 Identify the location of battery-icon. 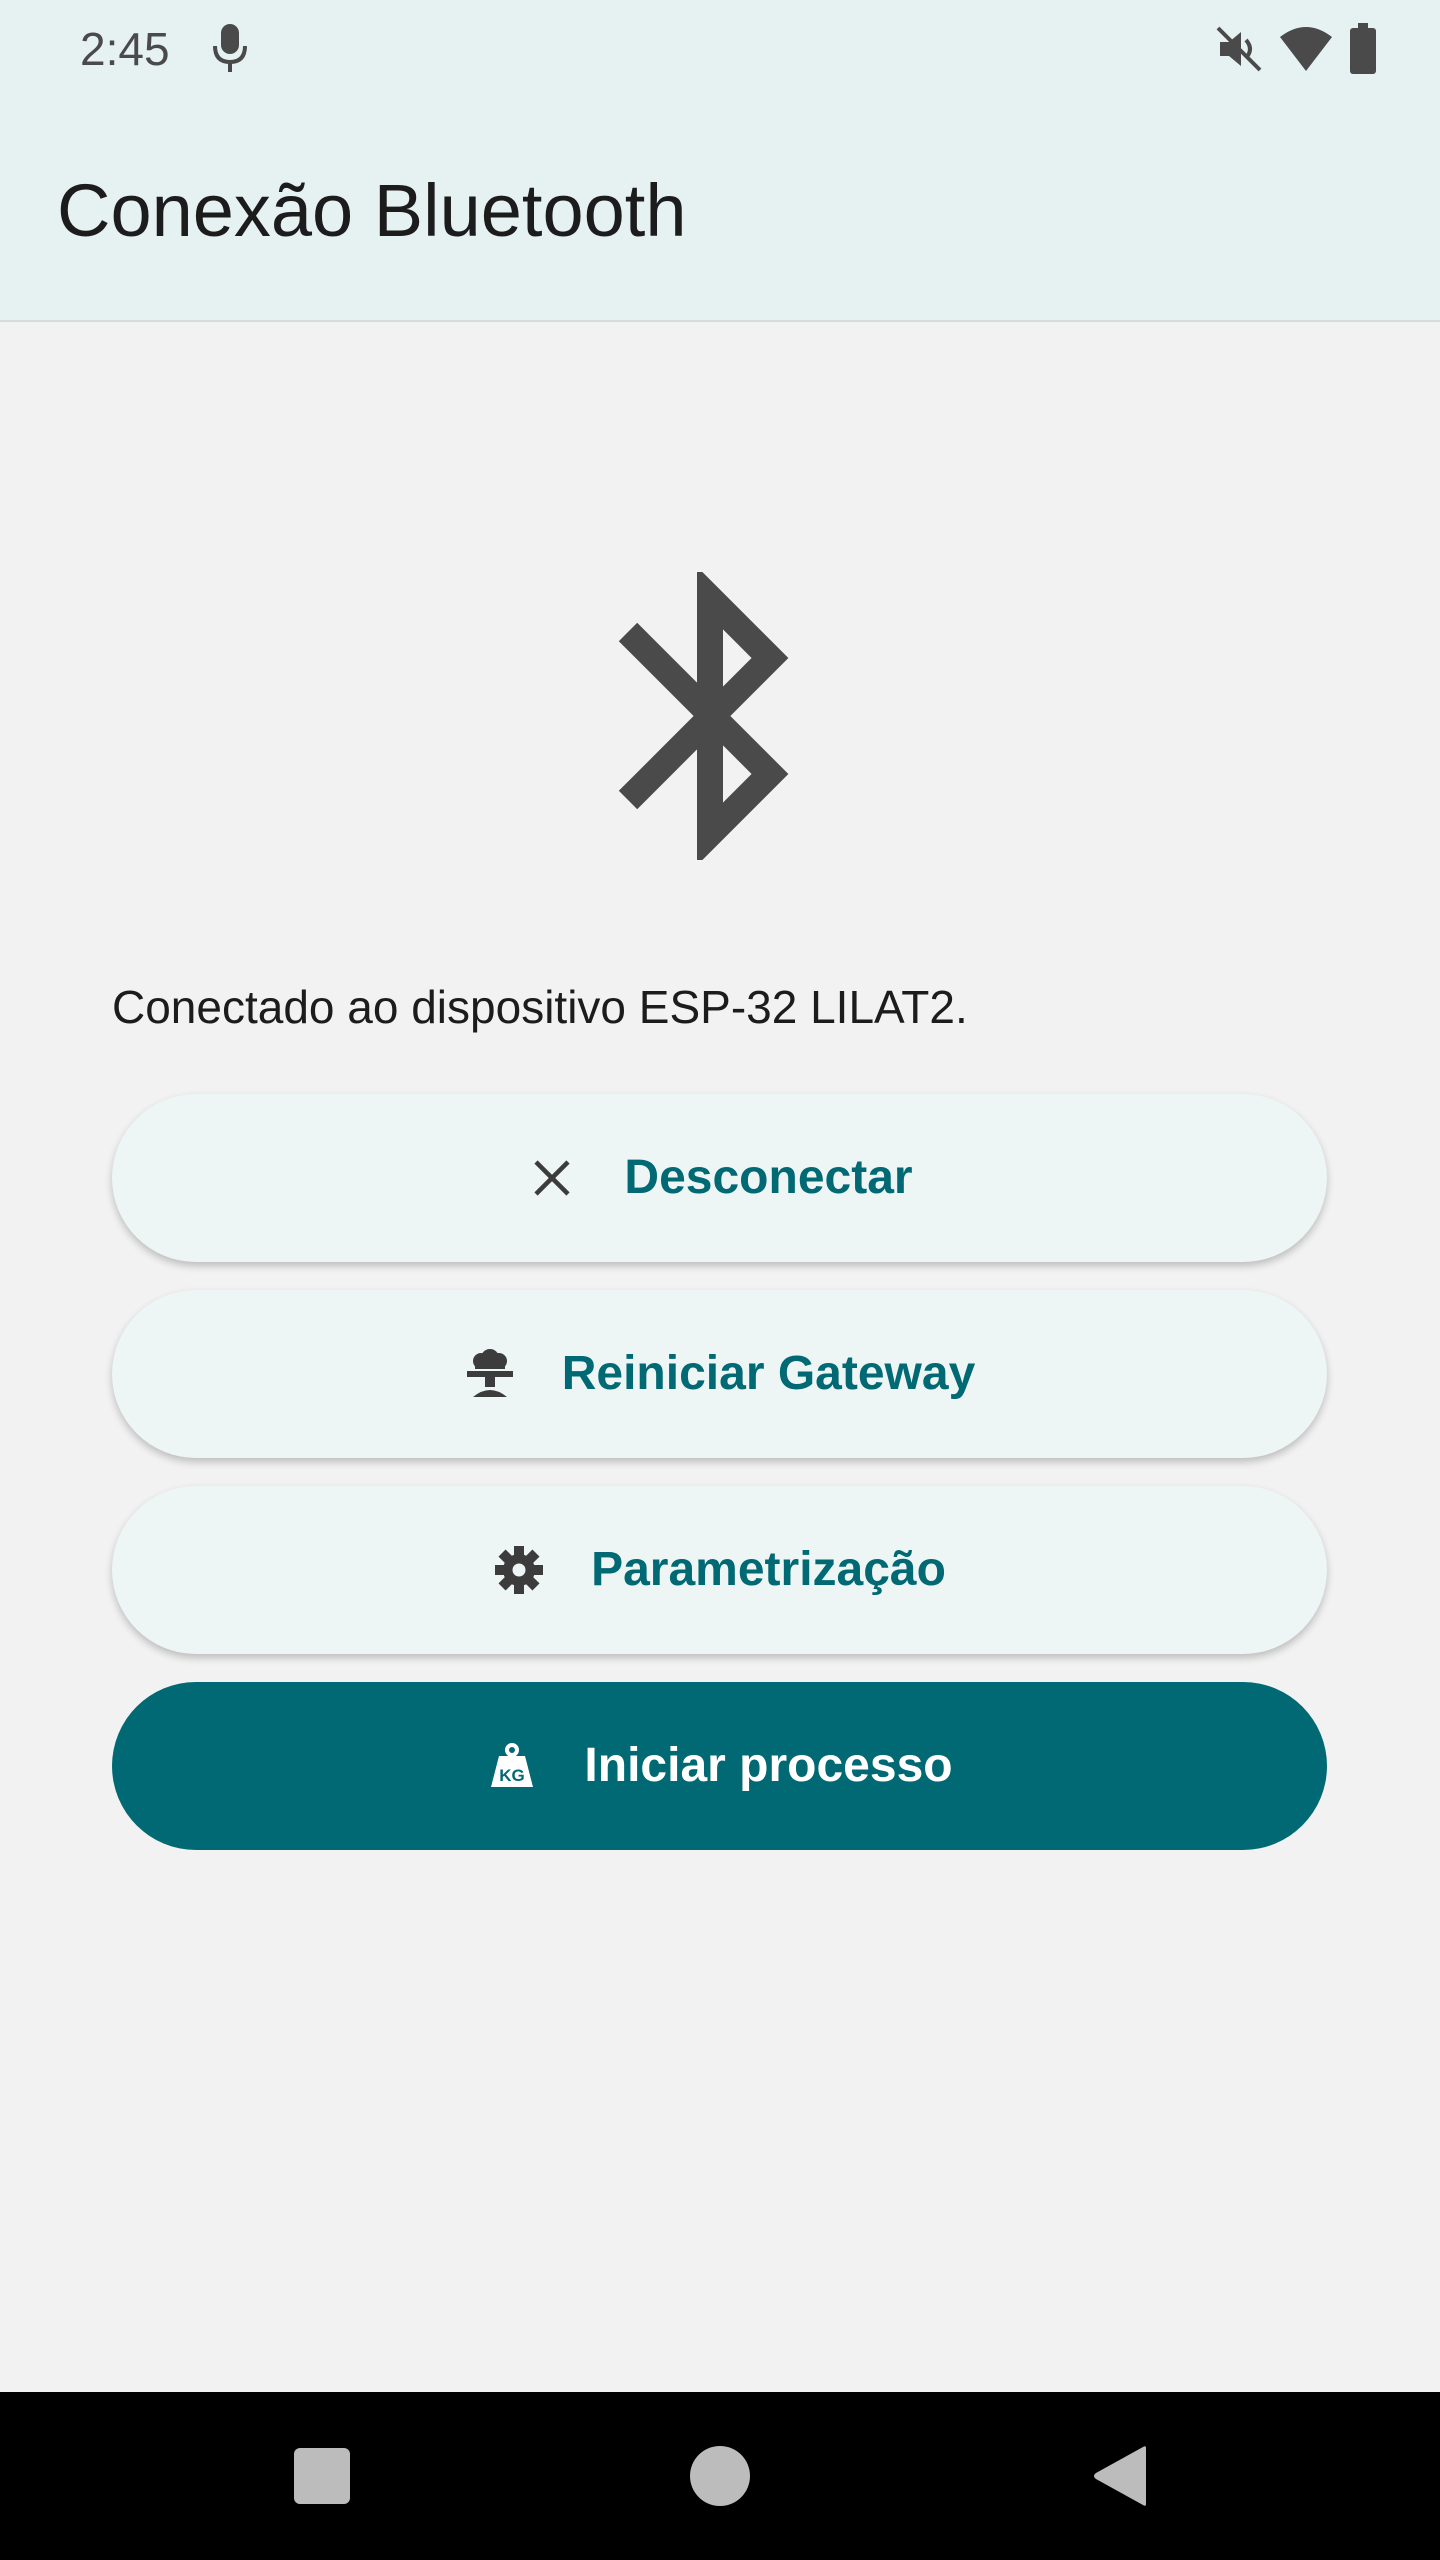
(1363, 48).